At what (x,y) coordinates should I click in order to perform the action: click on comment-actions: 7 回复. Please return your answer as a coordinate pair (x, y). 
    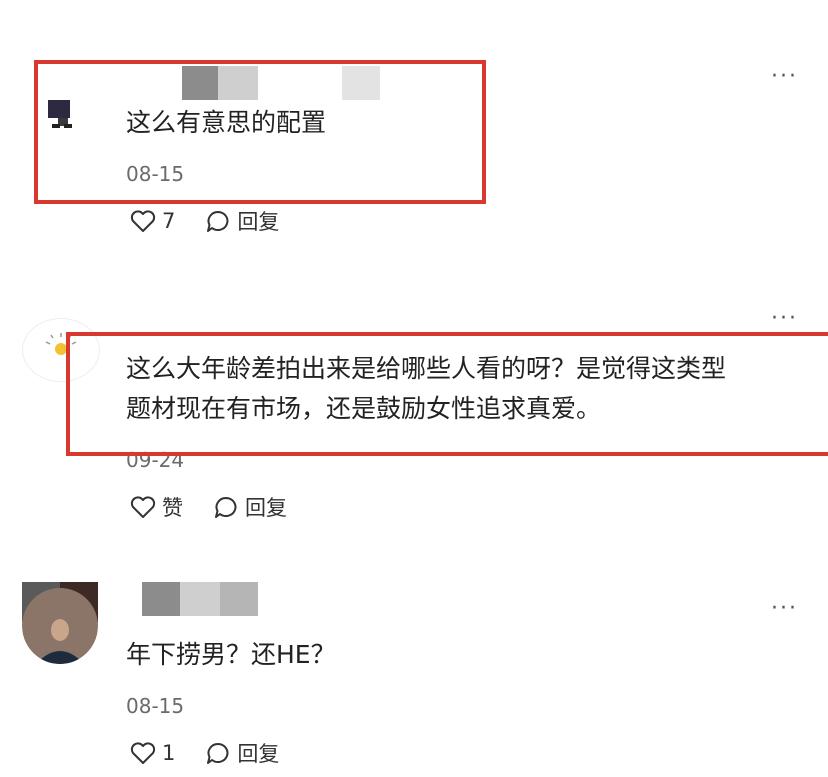
    Looking at the image, I should click on (219, 221).